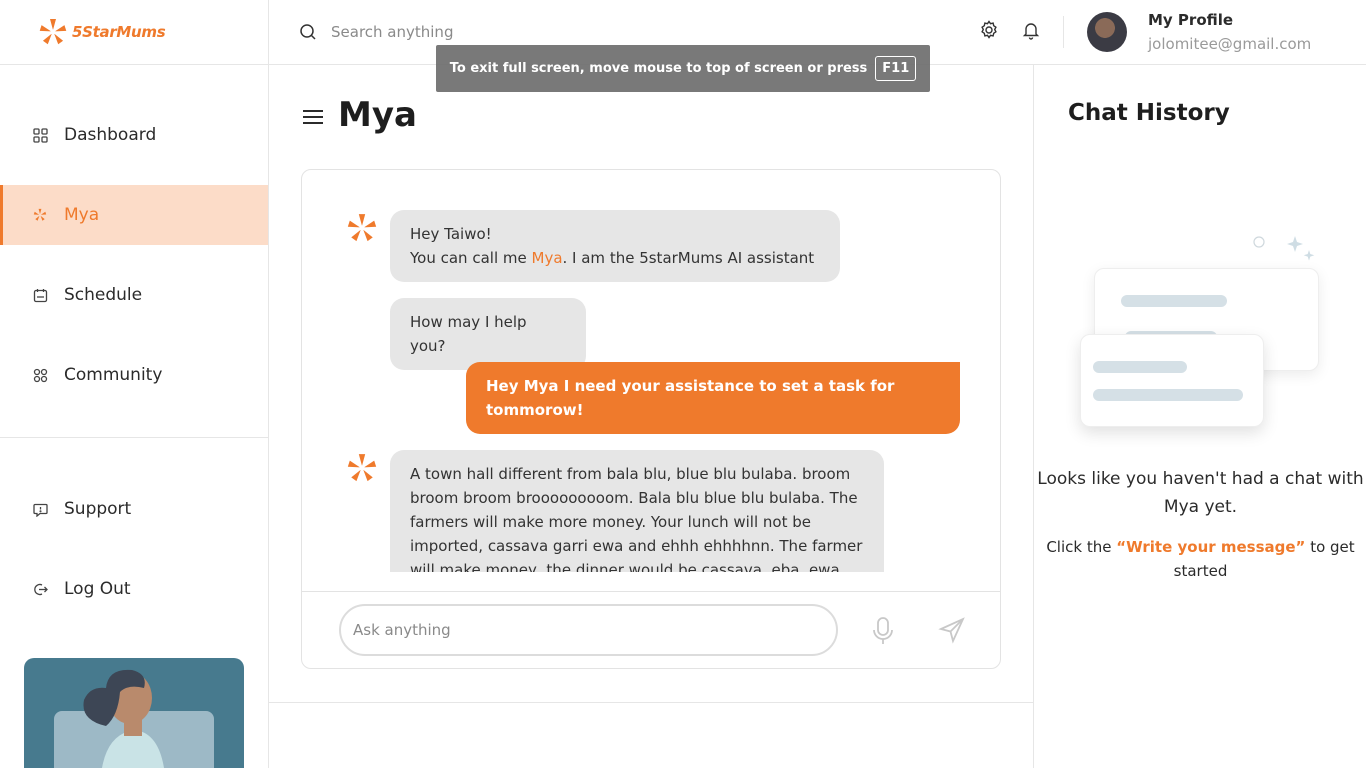 The image size is (1366, 768). What do you see at coordinates (883, 631) in the screenshot?
I see `microphone-icon` at bounding box center [883, 631].